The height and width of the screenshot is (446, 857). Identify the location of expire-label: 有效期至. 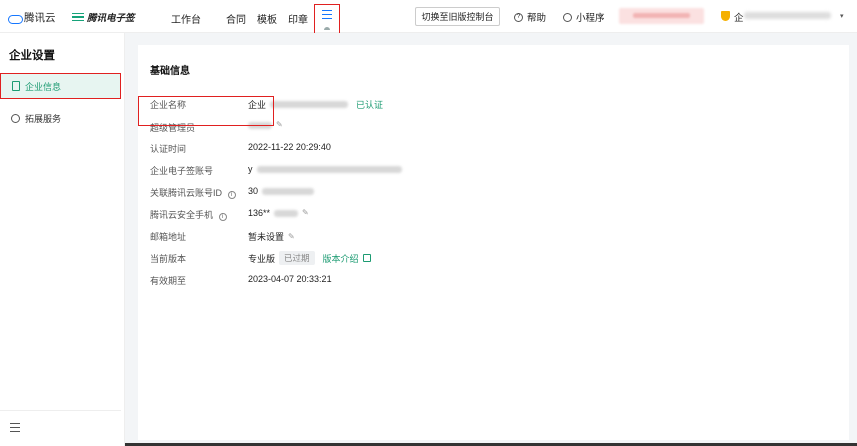
(168, 281).